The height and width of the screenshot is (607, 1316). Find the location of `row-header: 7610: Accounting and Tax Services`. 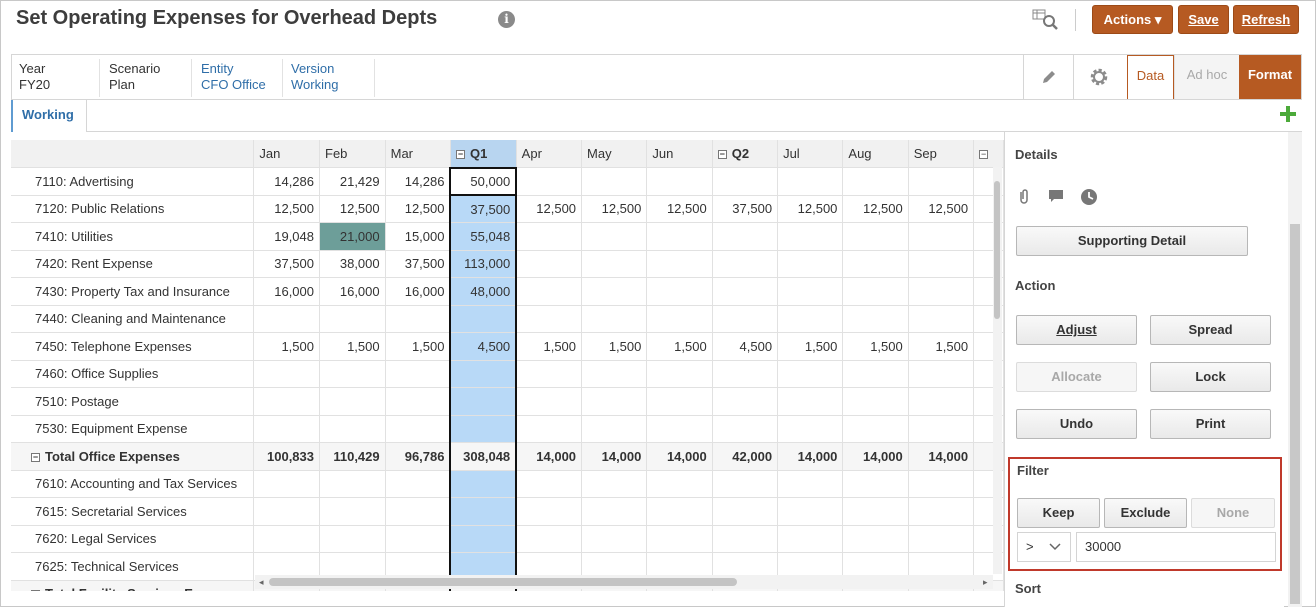

row-header: 7610: Accounting and Tax Services is located at coordinates (133, 484).